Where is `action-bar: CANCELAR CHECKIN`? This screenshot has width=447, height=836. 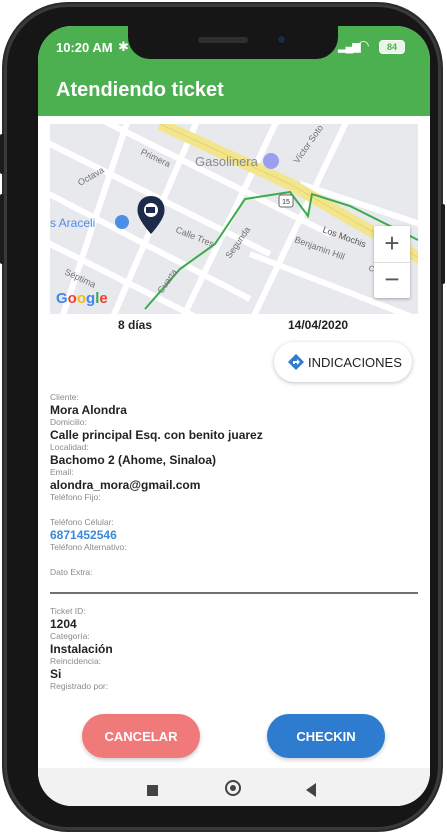 action-bar: CANCELAR CHECKIN is located at coordinates (234, 737).